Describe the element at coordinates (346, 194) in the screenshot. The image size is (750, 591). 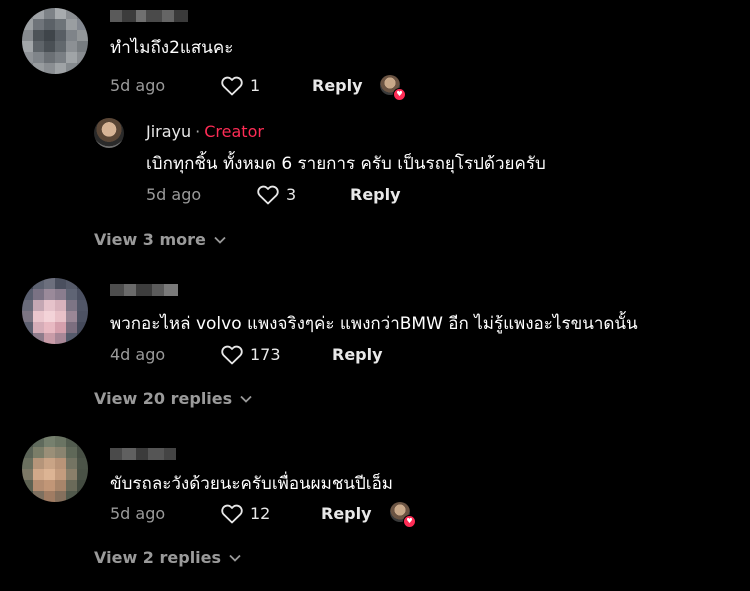
I see `reply-meta: 5d ago 3 Reply` at that location.